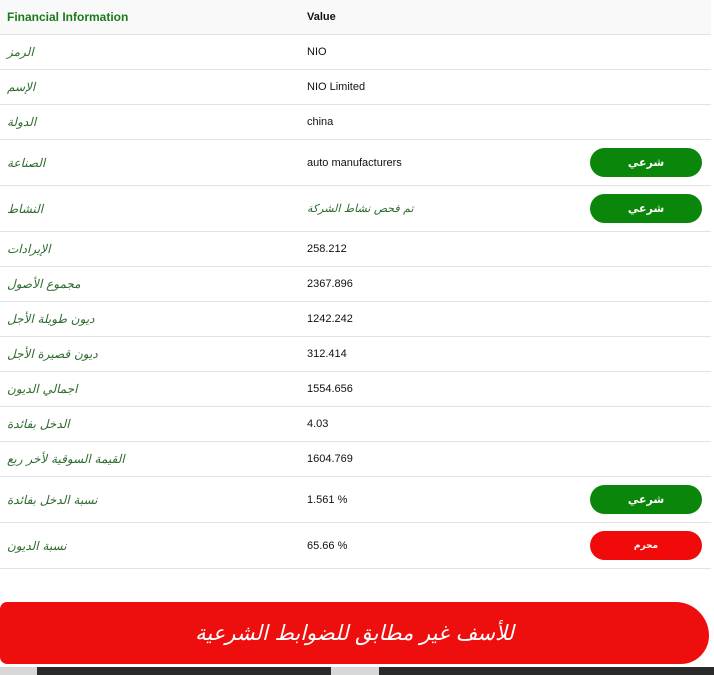 The image size is (714, 675). I want to click on row-value: تم فحص نشاط الشركة, so click(360, 208).